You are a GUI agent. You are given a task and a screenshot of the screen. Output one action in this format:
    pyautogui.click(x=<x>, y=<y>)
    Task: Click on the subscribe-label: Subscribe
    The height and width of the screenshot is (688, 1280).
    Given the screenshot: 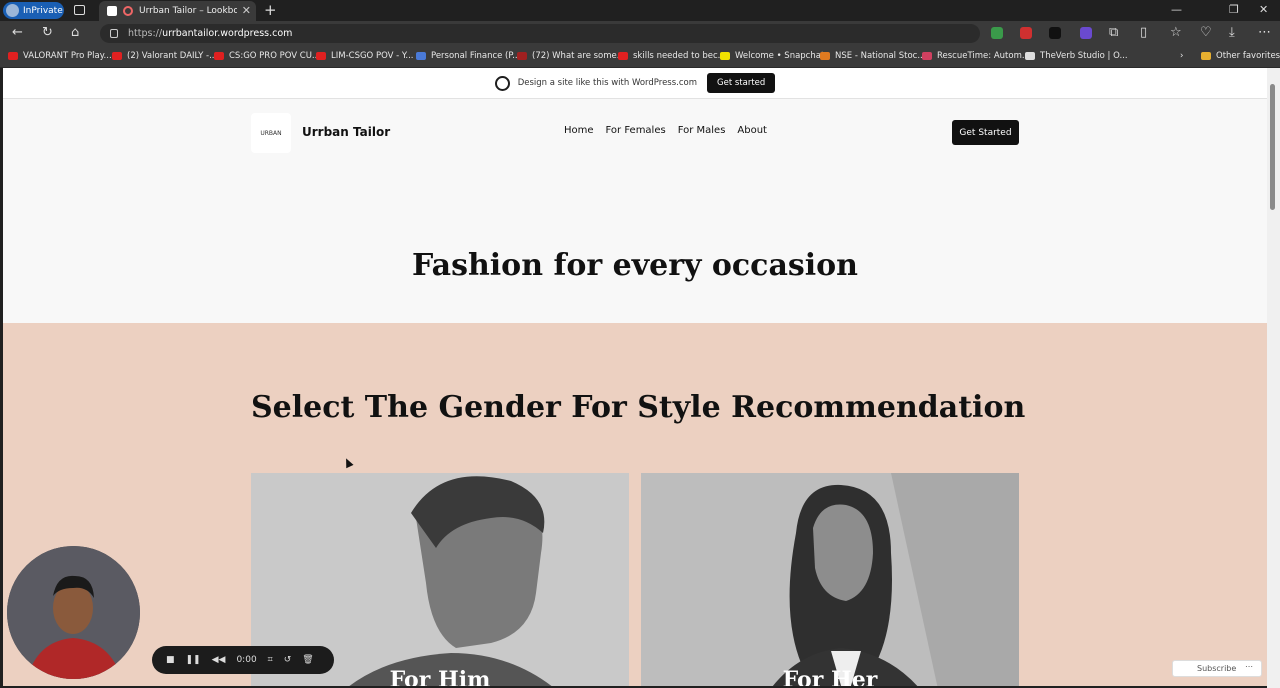 What is the action you would take?
    pyautogui.click(x=1217, y=668)
    